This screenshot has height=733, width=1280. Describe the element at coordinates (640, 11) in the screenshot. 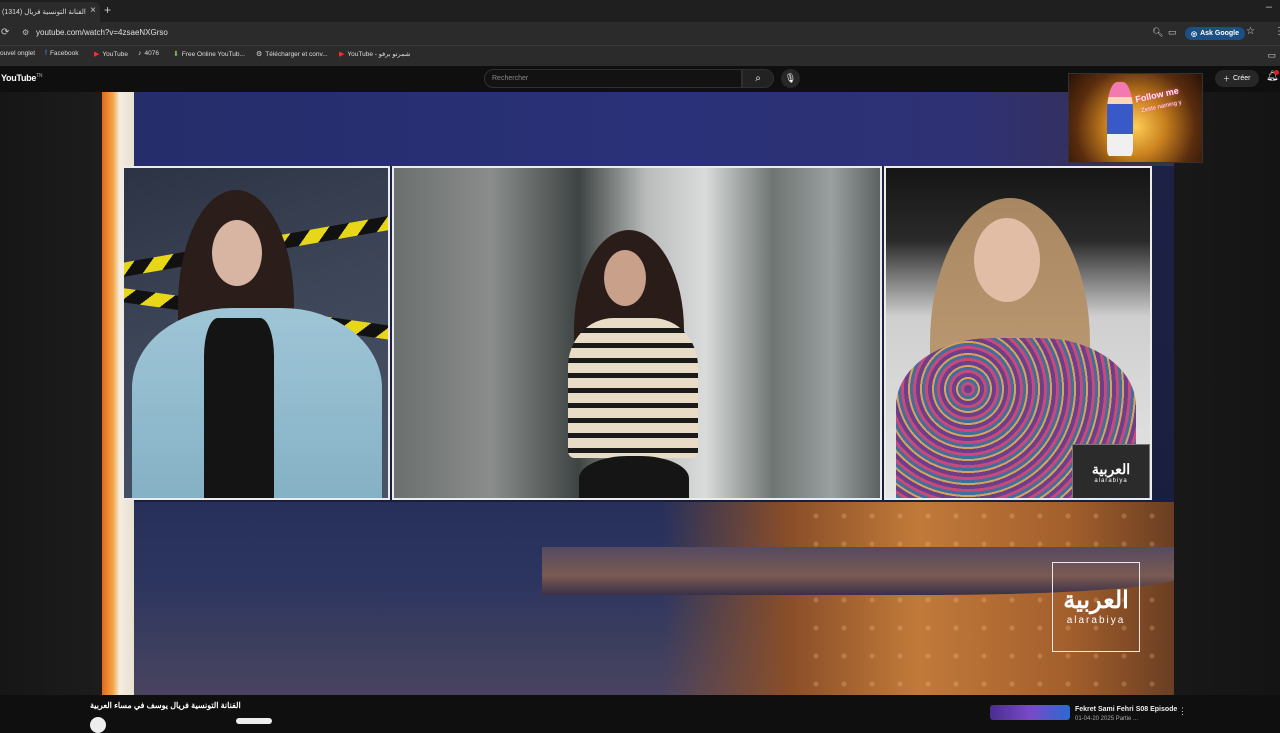

I see `tab-bar: (1314) الفنانة التونسية فريال × + –` at that location.